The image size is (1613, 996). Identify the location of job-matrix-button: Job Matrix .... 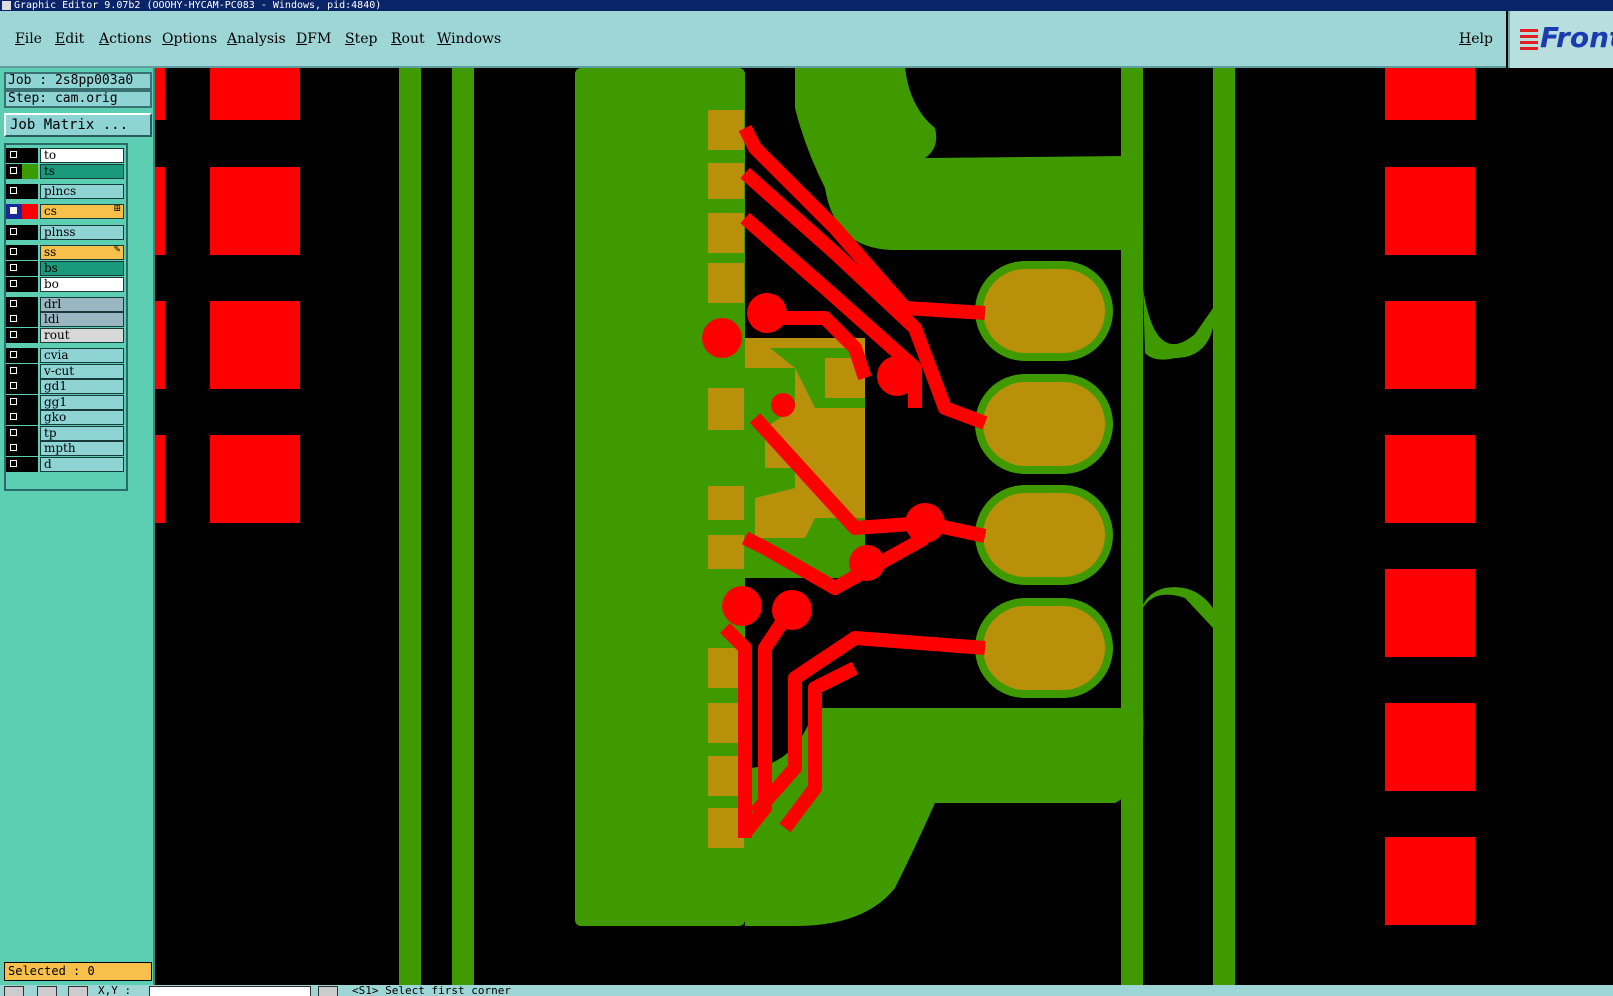
(78, 125).